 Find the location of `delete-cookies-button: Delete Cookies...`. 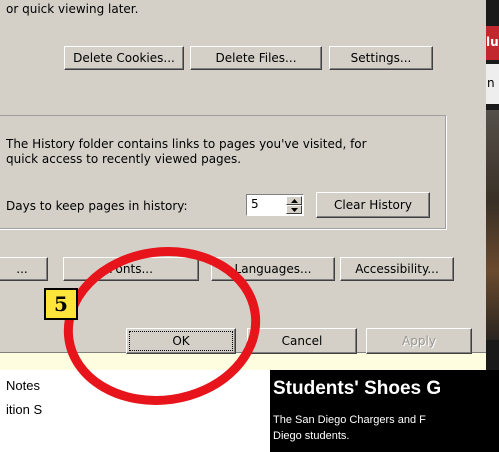

delete-cookies-button: Delete Cookies... is located at coordinates (124, 58).